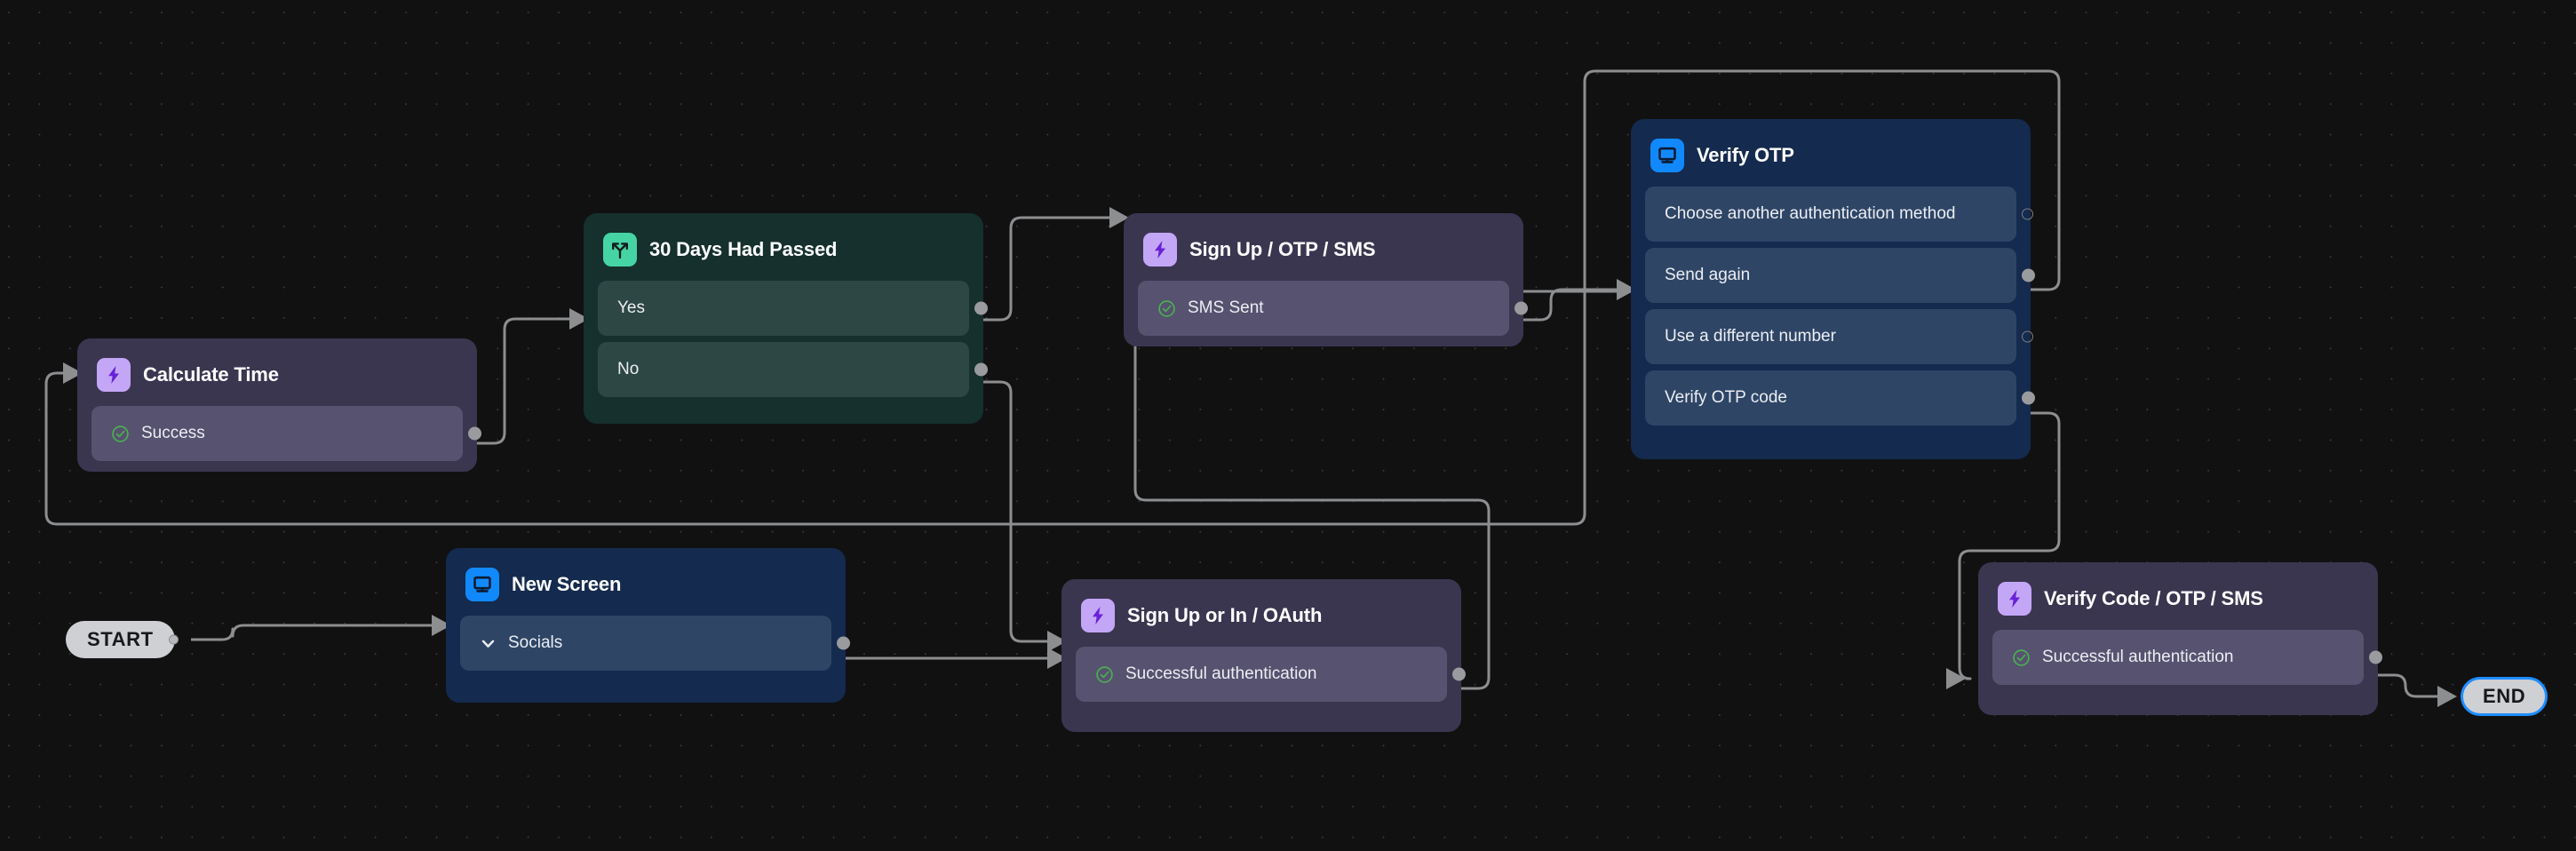  What do you see at coordinates (1726, 398) in the screenshot?
I see `node-row-label: Verify OTP code` at bounding box center [1726, 398].